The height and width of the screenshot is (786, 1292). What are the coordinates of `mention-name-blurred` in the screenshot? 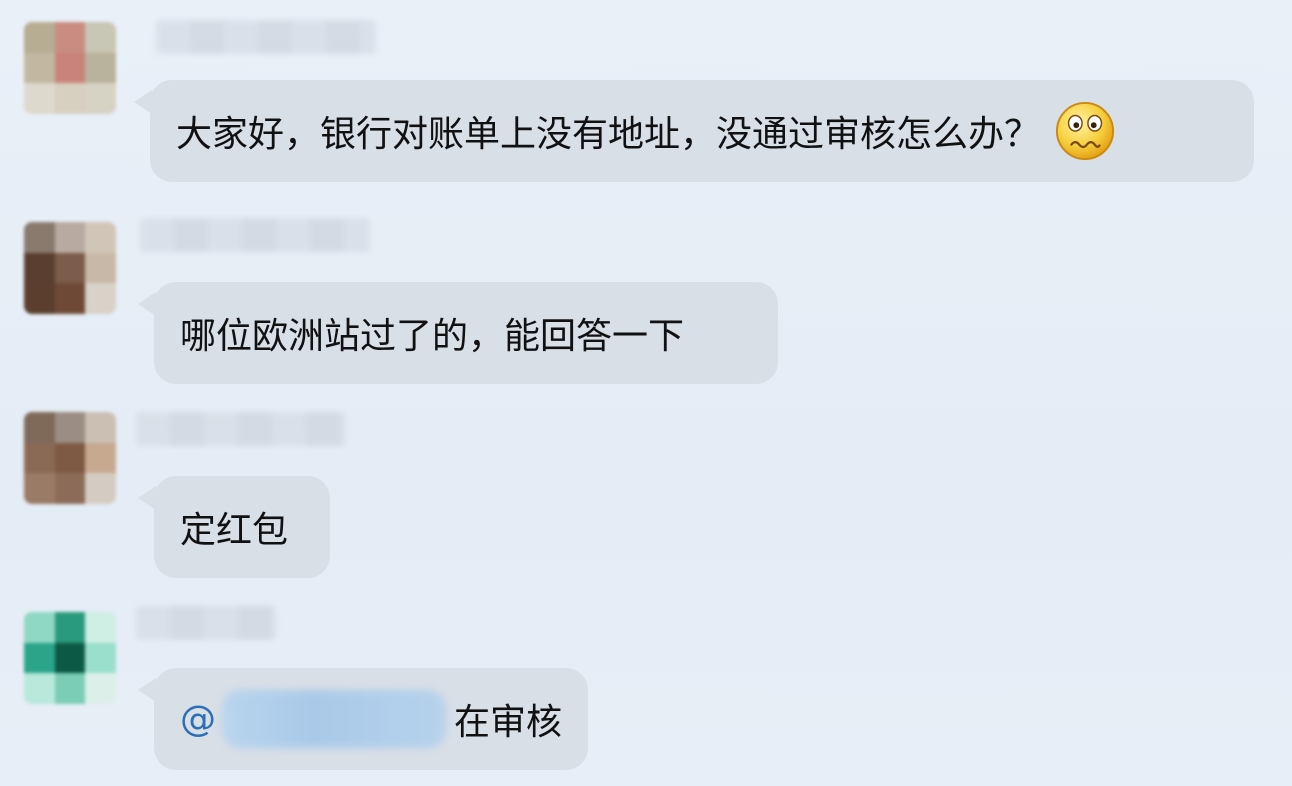 It's located at (334, 719).